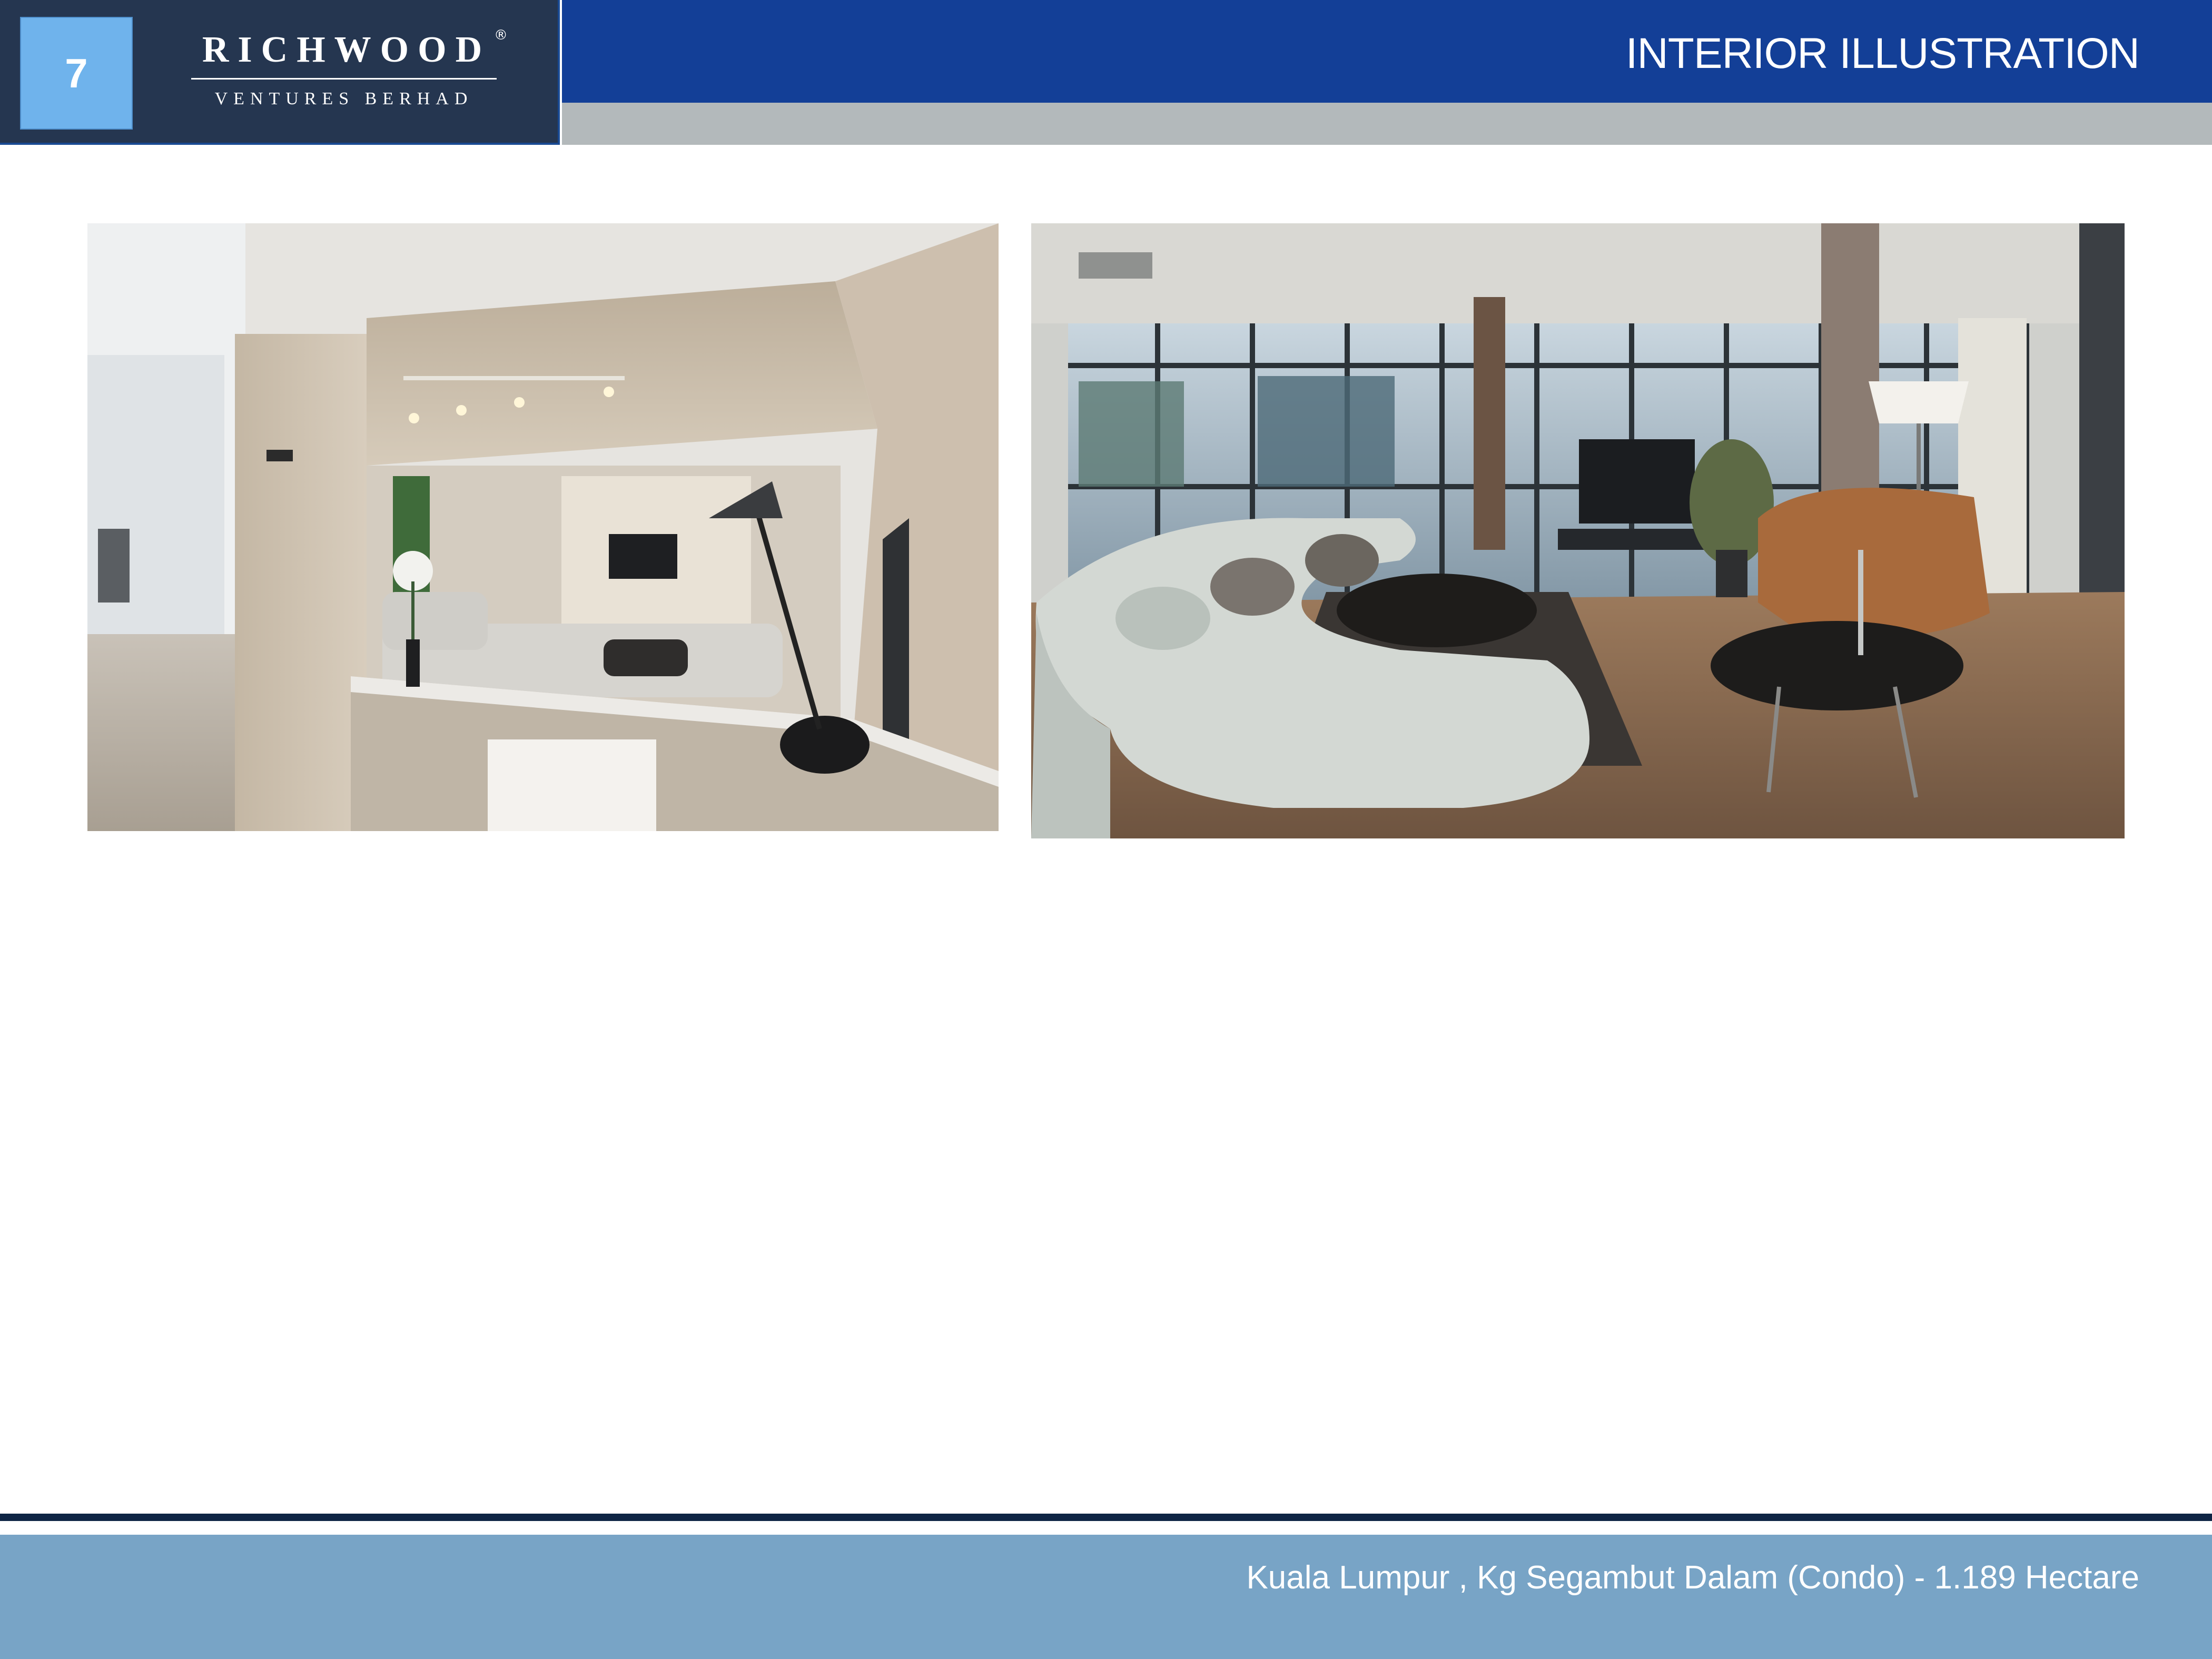 This screenshot has width=2212, height=1659. Describe the element at coordinates (1387, 124) in the screenshot. I see `grey-band` at that location.